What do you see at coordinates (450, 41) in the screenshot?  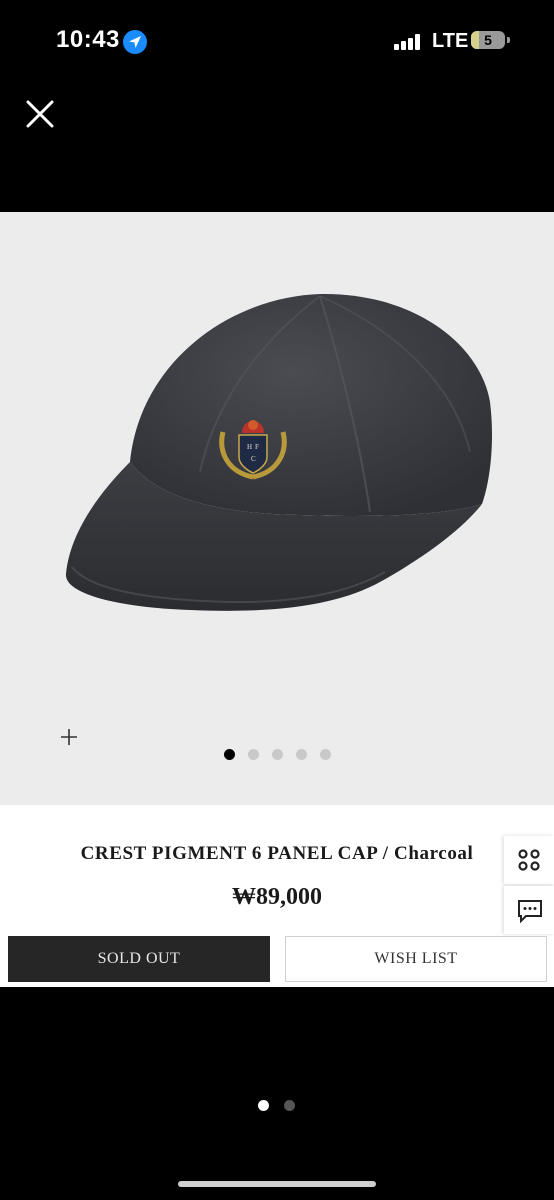 I see `carrier-label: LTE` at bounding box center [450, 41].